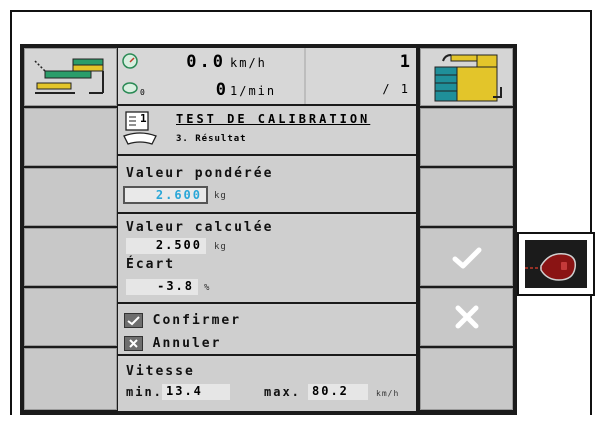  I want to click on implement-layout-button, so click(70, 77).